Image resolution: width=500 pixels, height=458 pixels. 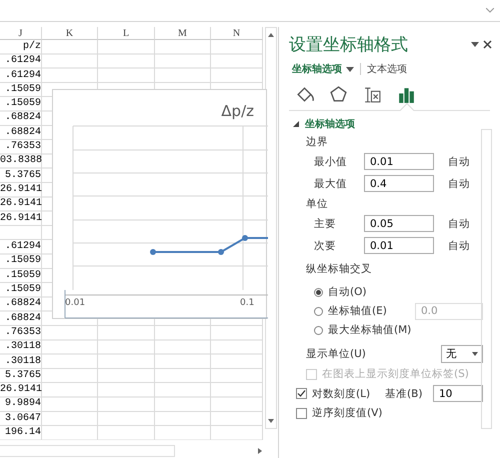 What do you see at coordinates (490, 10) in the screenshot?
I see `expand-chevron-icon` at bounding box center [490, 10].